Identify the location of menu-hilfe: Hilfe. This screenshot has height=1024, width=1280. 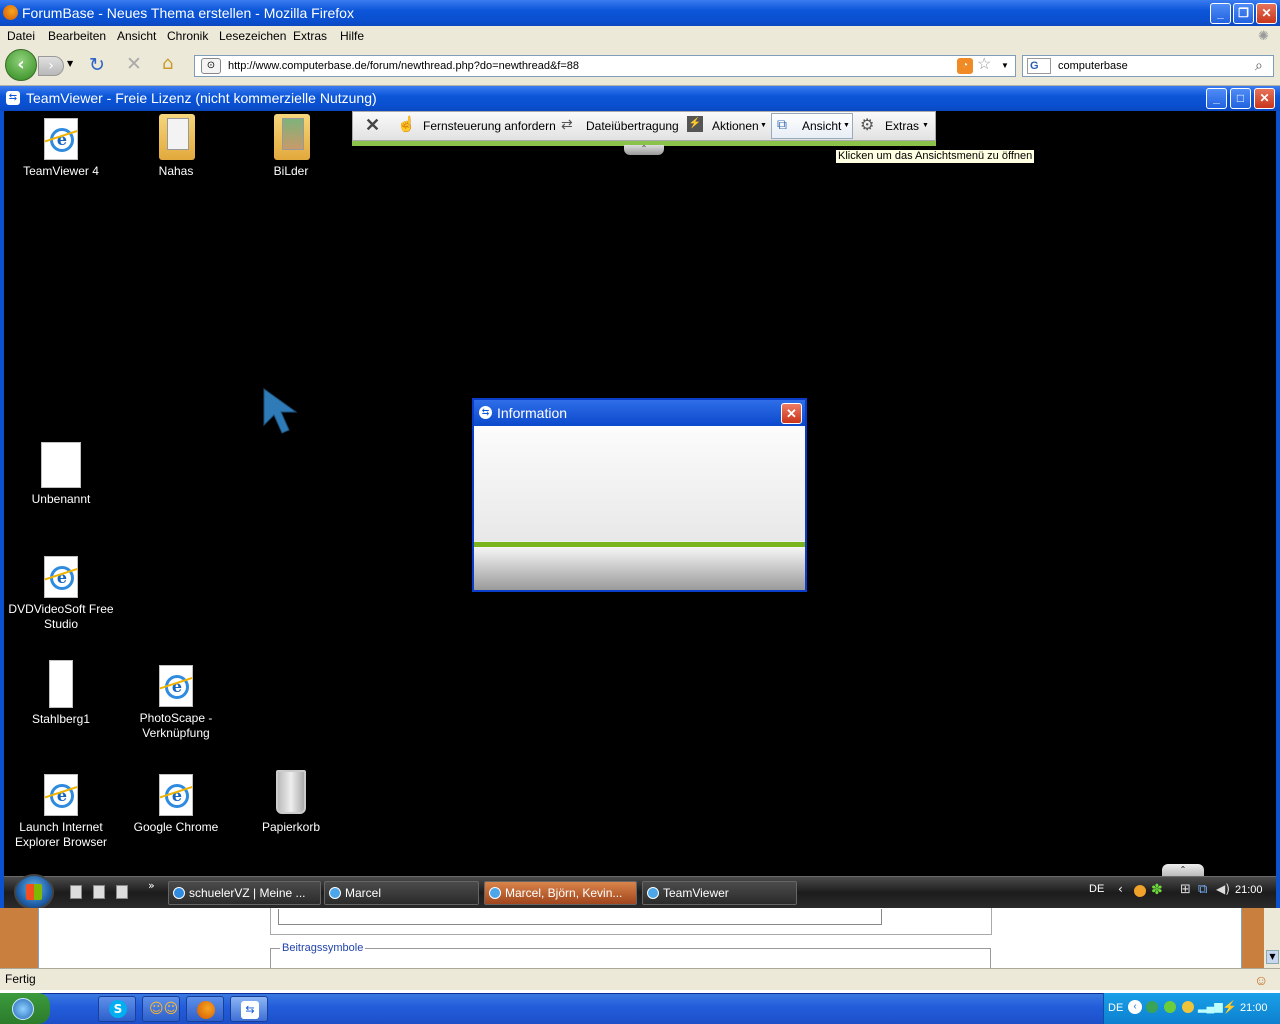
(352, 36).